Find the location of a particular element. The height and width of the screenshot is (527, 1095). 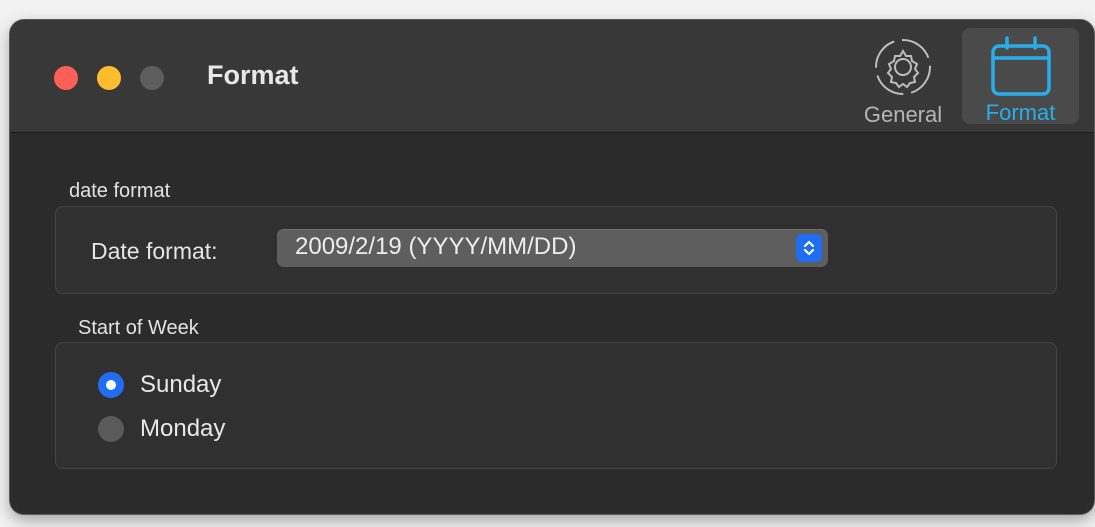

radio-button-sunday is located at coordinates (111, 385).